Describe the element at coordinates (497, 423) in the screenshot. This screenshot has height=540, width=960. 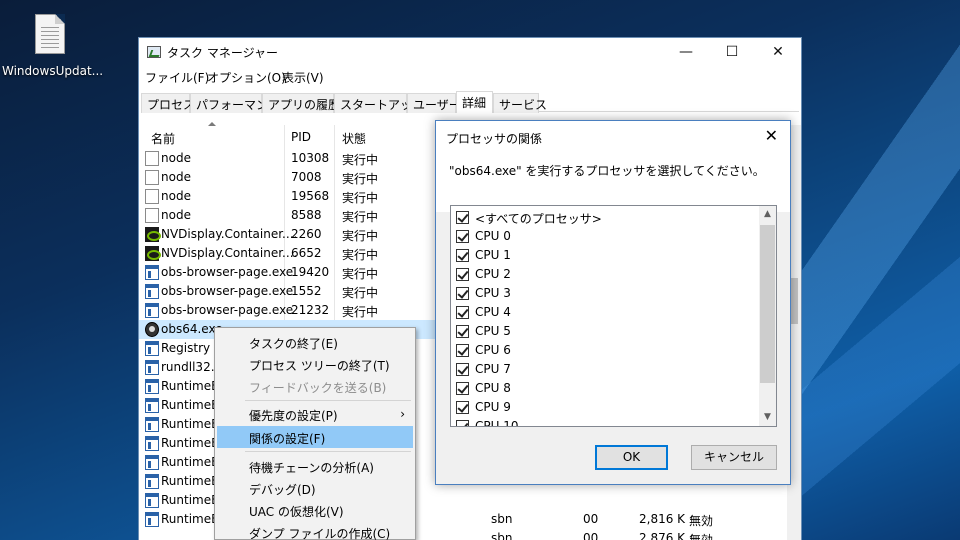
I see `processor-label: CPU 10` at that location.